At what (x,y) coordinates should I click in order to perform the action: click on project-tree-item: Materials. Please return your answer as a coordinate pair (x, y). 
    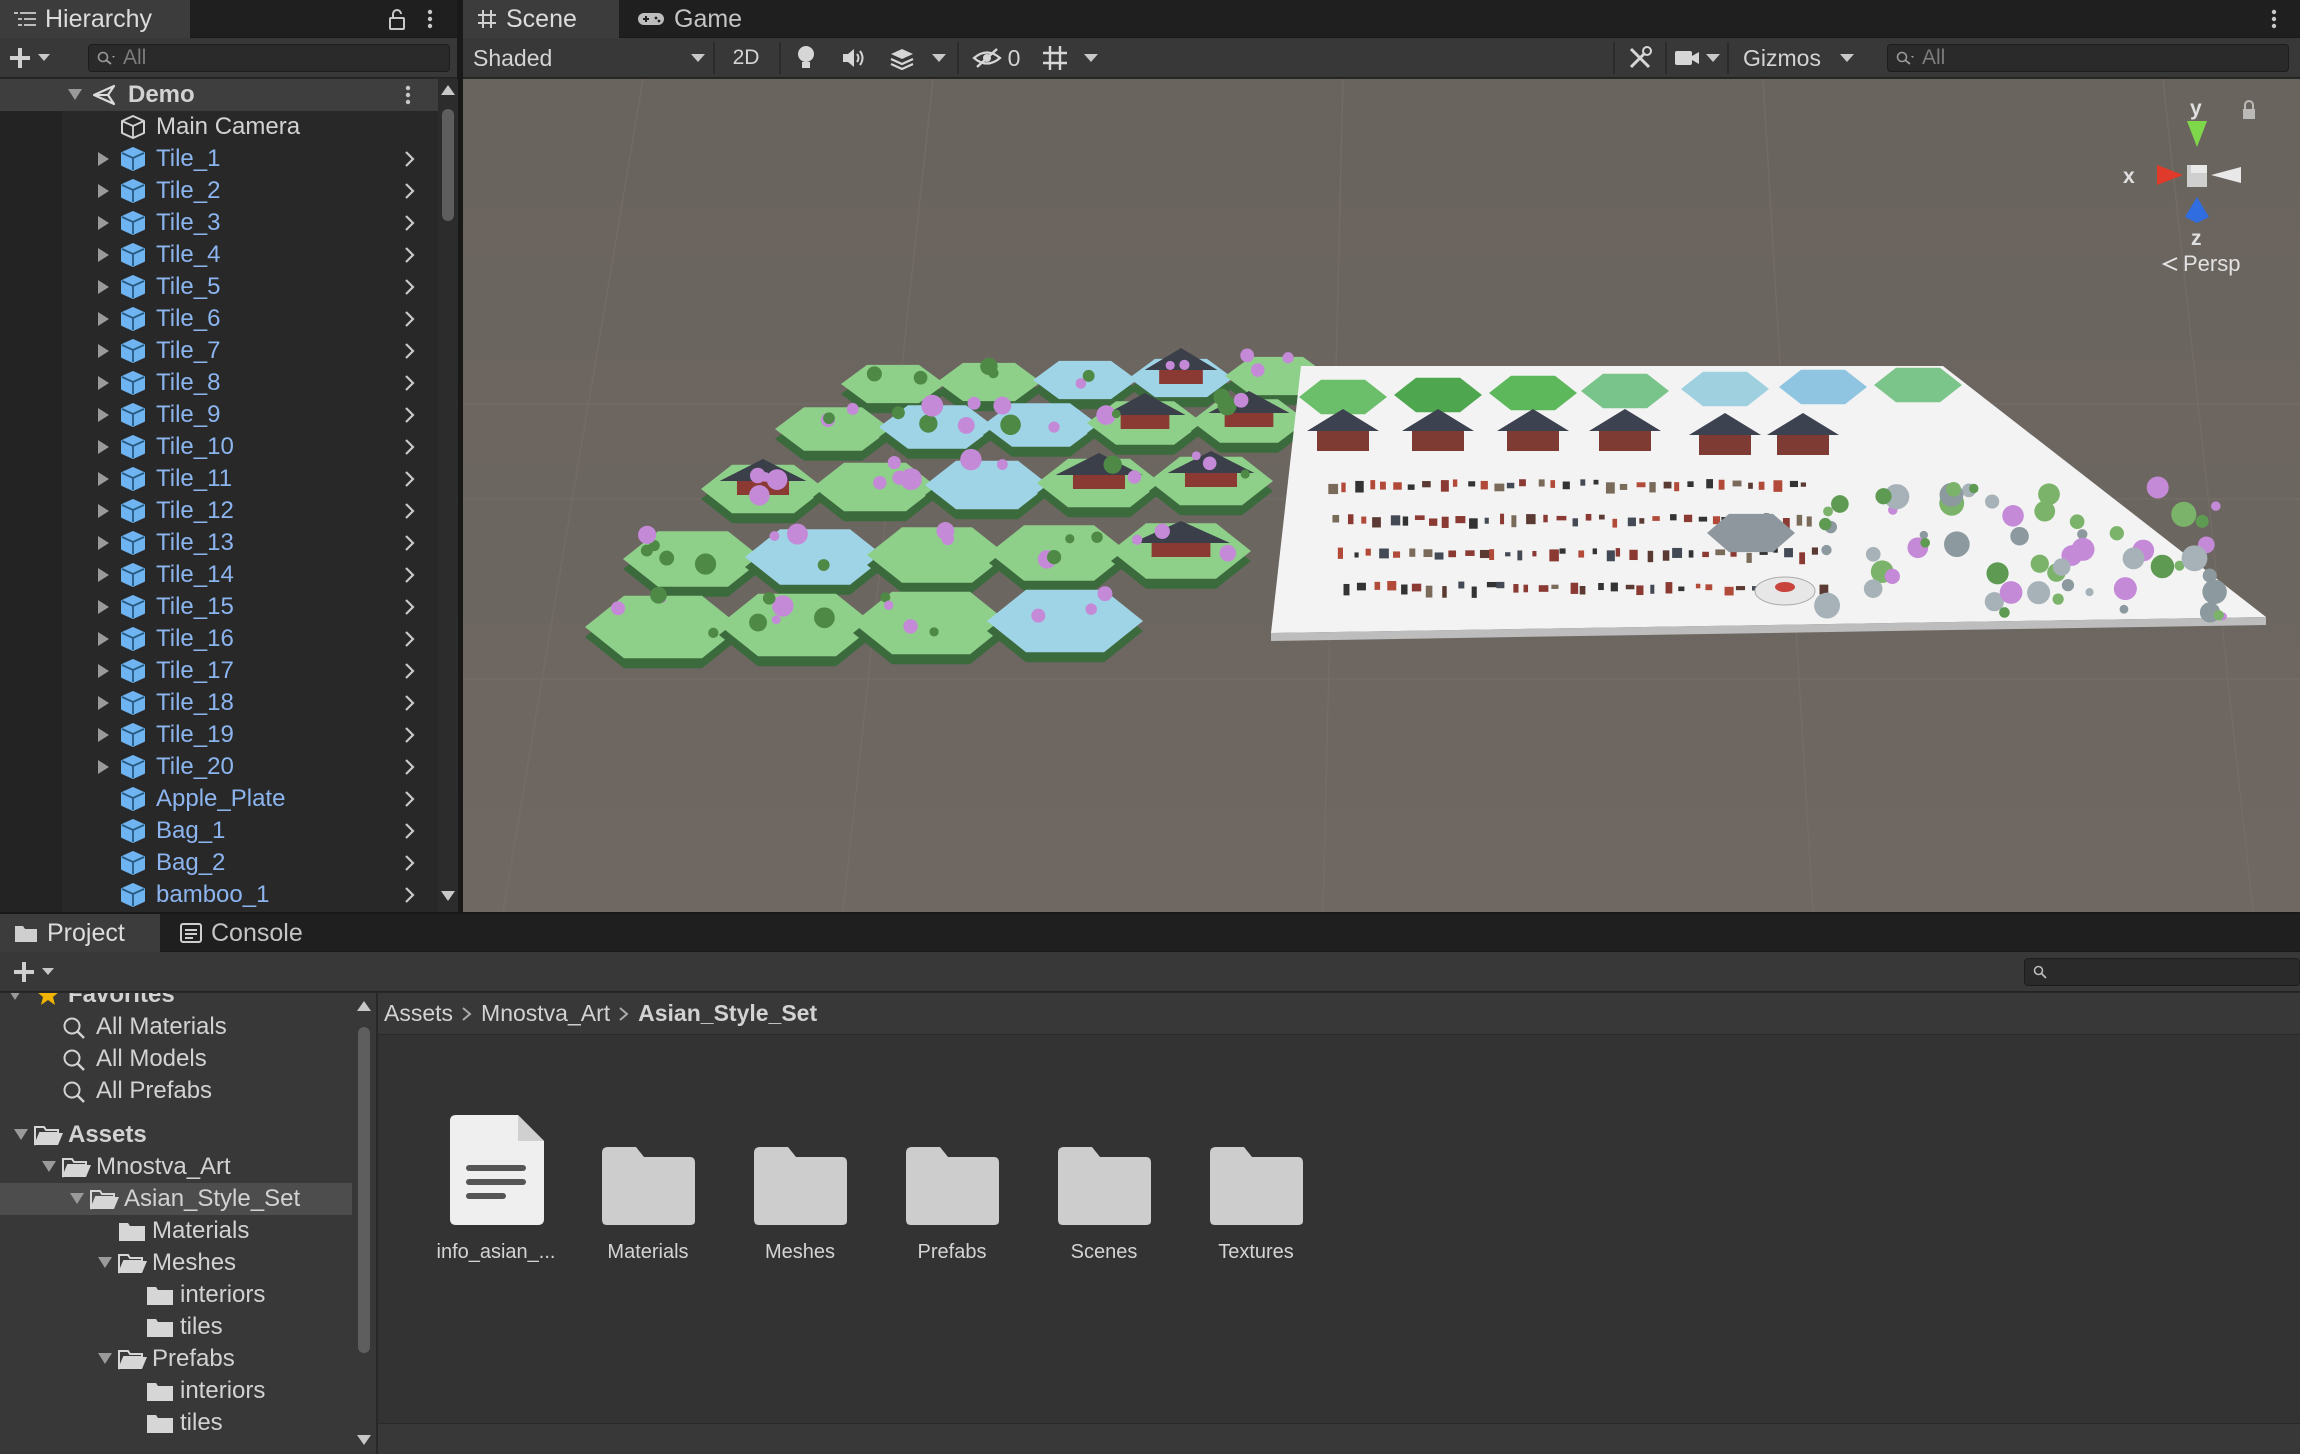
    Looking at the image, I should click on (180, 1231).